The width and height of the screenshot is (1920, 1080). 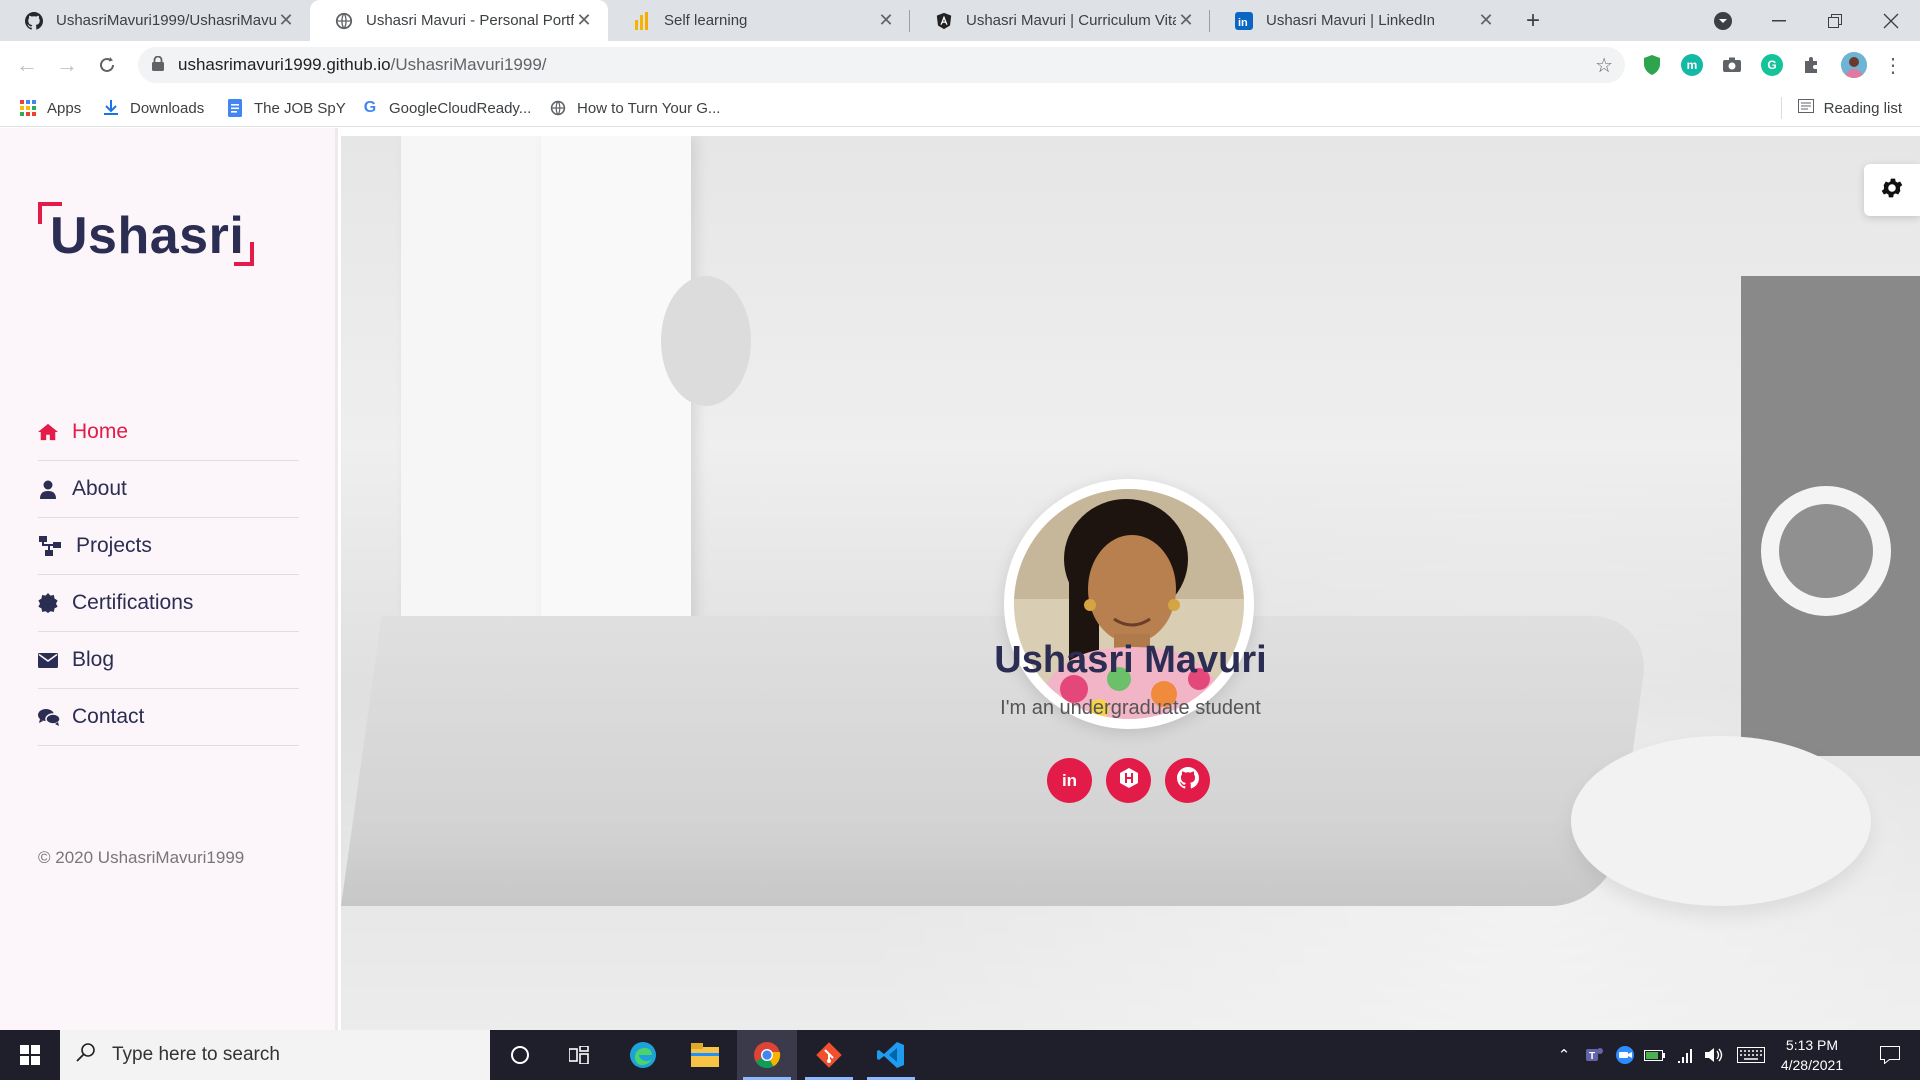 I want to click on globe-icon, so click(x=558, y=108).